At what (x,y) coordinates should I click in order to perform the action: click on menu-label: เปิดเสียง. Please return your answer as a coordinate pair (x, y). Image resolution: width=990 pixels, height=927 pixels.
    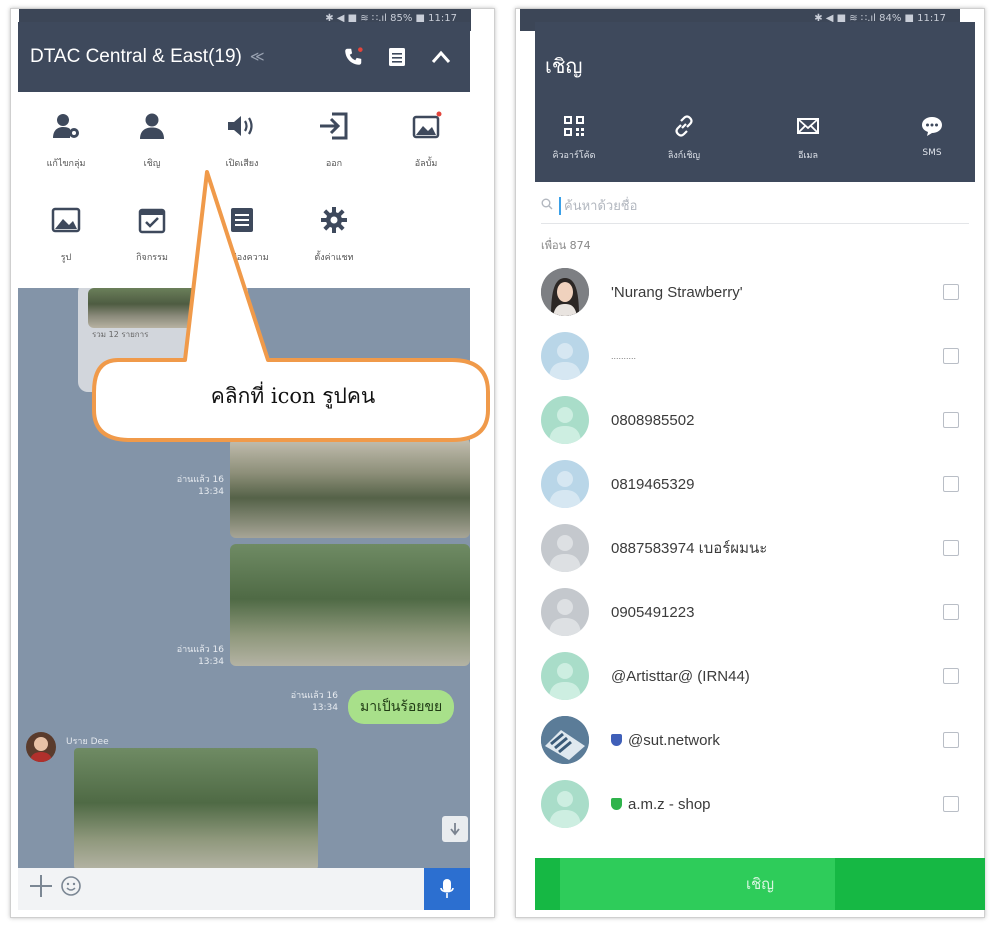
    Looking at the image, I should click on (242, 164).